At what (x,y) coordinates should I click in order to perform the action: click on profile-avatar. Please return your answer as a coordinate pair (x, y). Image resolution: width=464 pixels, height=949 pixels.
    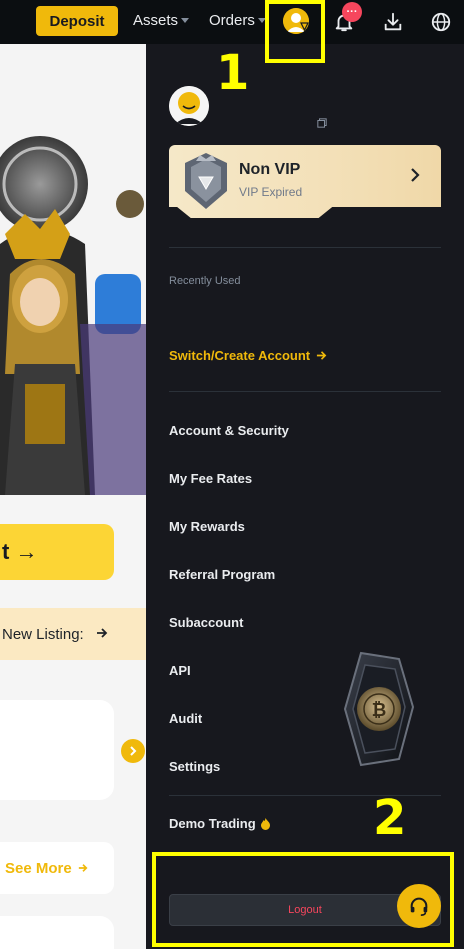
    Looking at the image, I should click on (189, 106).